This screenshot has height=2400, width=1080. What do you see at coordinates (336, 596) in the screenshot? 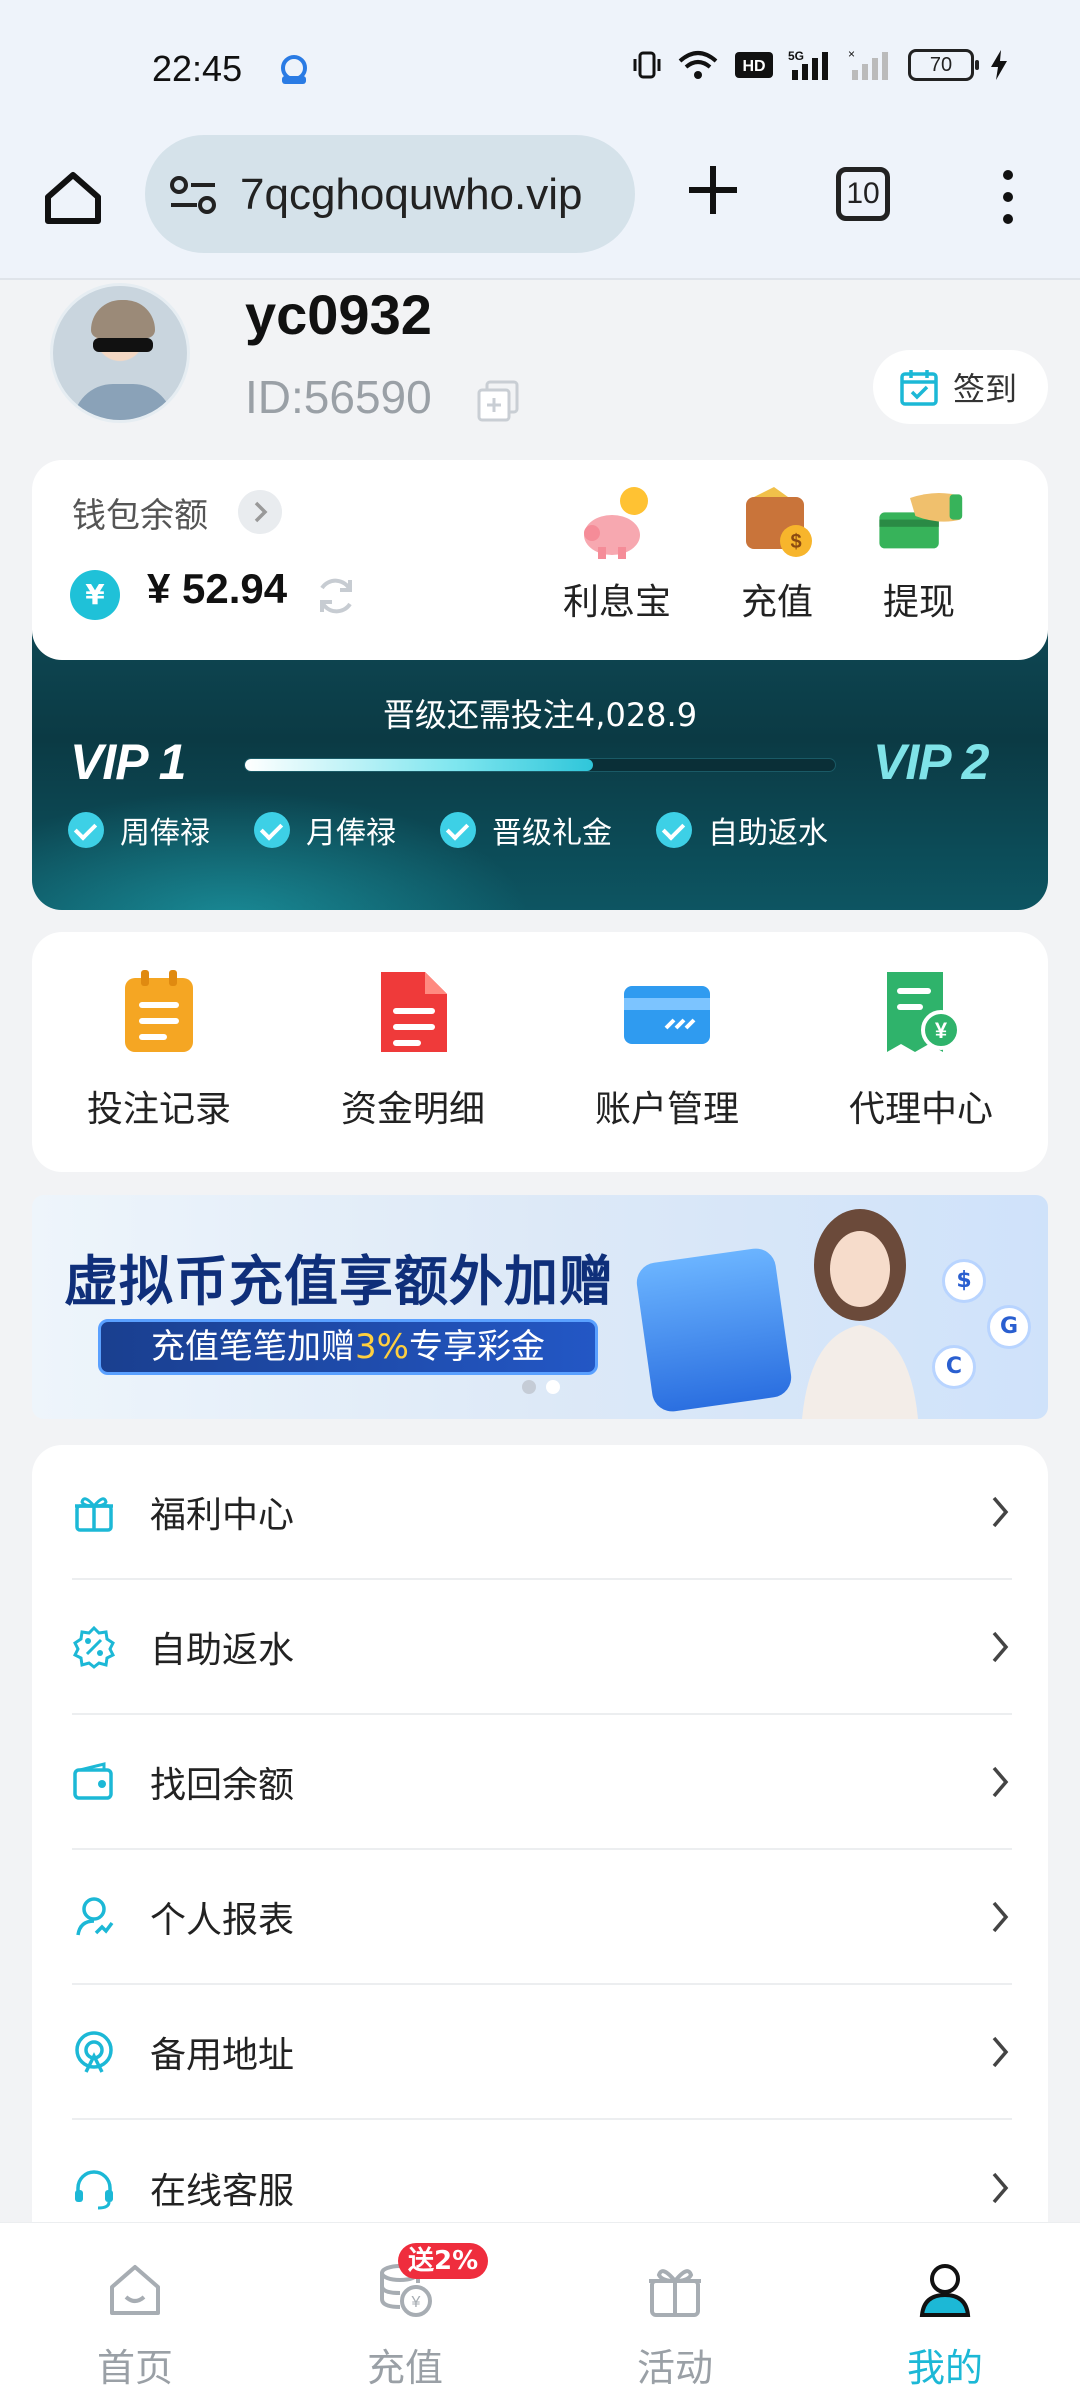
I see `refresh-icon` at bounding box center [336, 596].